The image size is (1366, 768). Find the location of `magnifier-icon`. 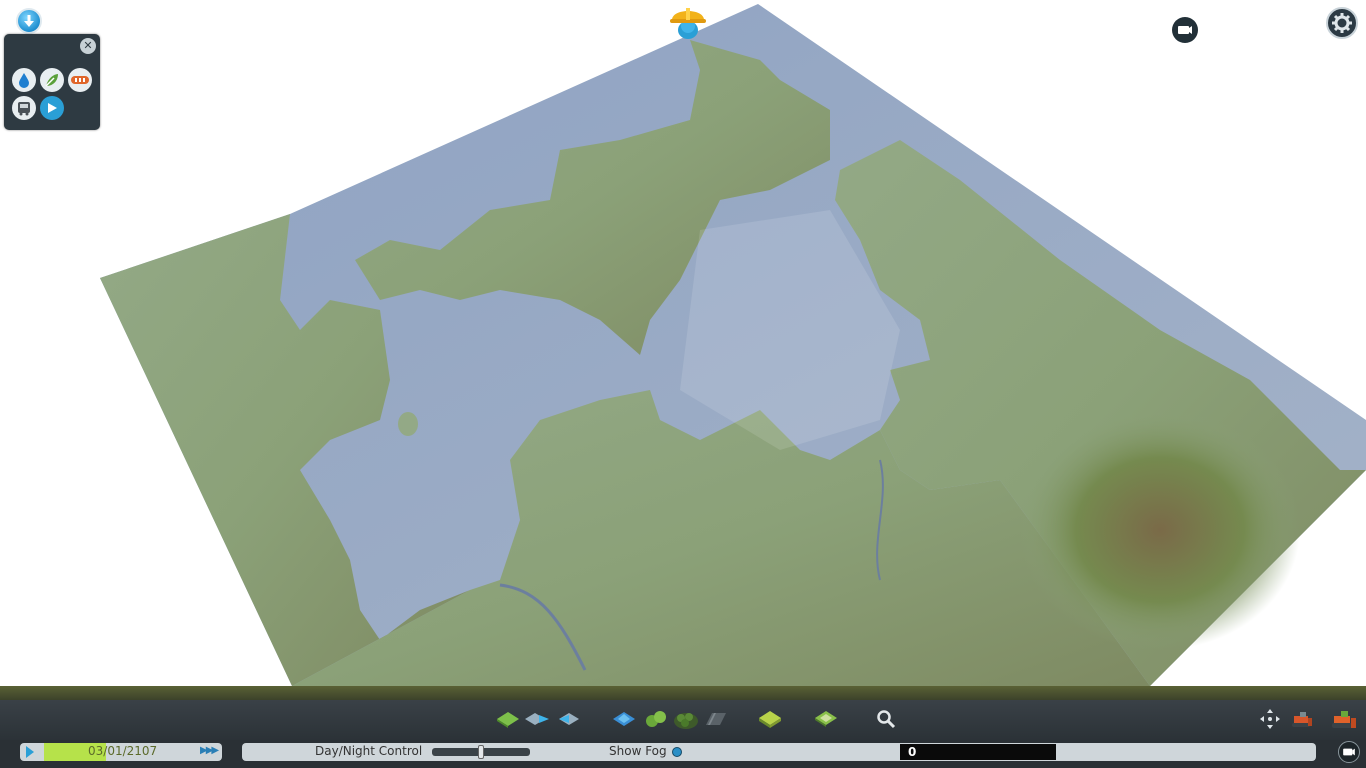

magnifier-icon is located at coordinates (886, 719).